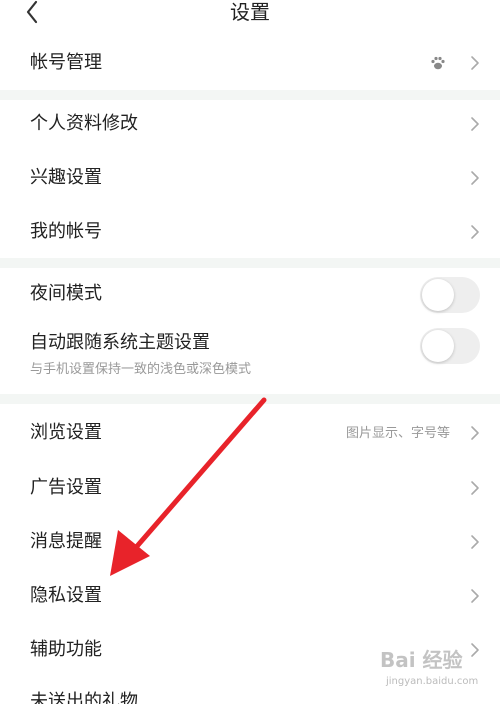 The width and height of the screenshot is (500, 704). I want to click on profile-edit-label: 个人资料修改, so click(84, 123).